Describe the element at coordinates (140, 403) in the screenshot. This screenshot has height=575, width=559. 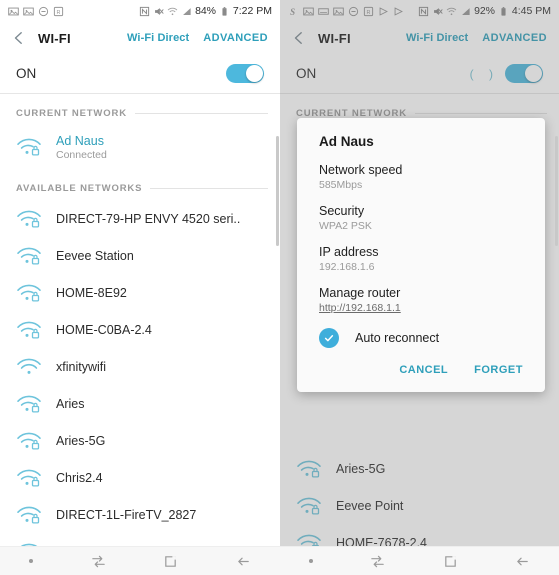
I see `network-row: Aries` at that location.